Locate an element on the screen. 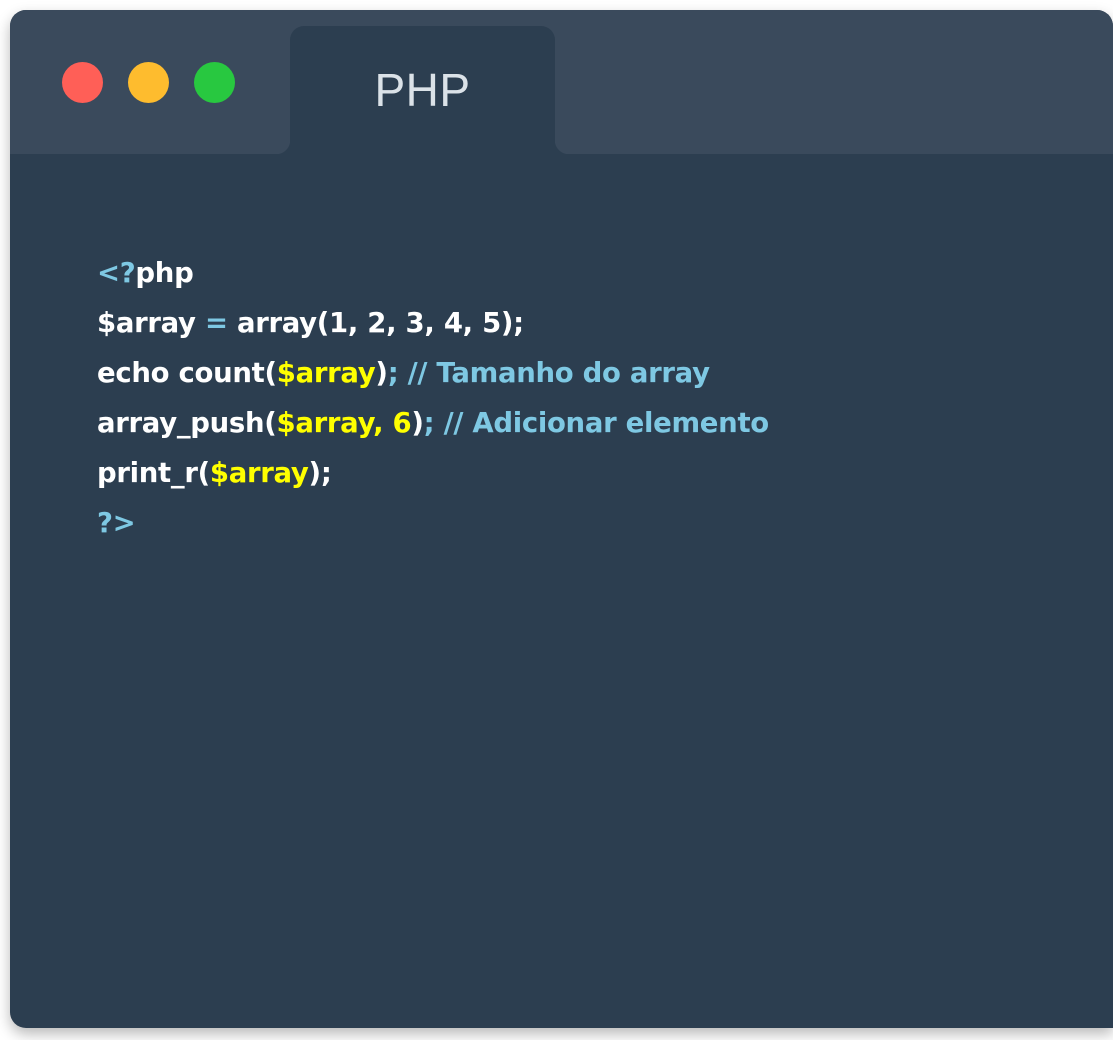 This screenshot has width=1113, height=1040. code-token: ; // Adicionar elemento is located at coordinates (596, 423).